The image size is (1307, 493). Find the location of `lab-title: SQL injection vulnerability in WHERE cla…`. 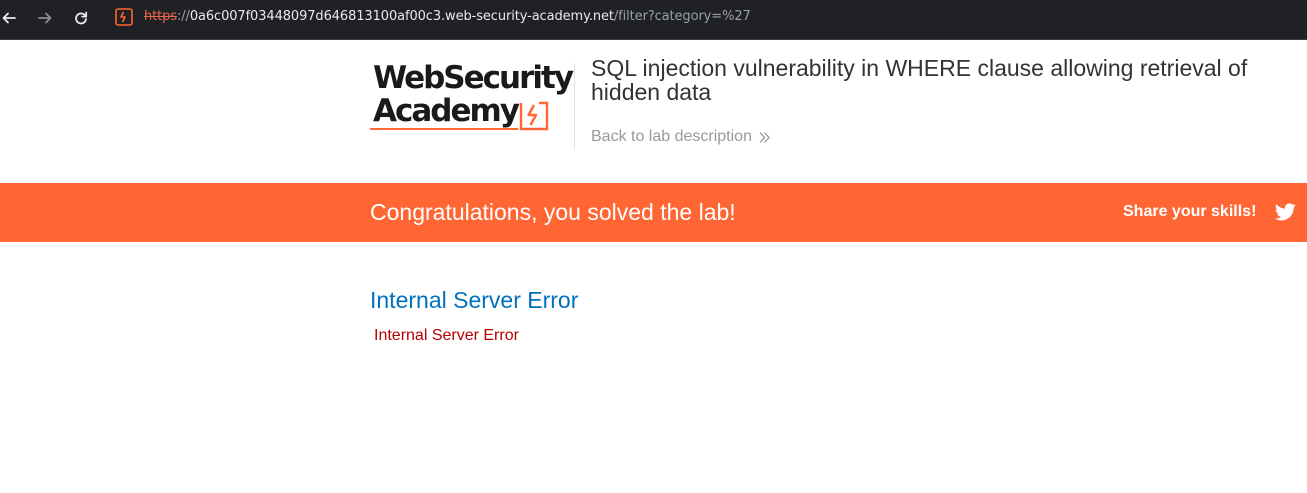

lab-title: SQL injection vulnerability in WHERE cla… is located at coordinates (919, 80).